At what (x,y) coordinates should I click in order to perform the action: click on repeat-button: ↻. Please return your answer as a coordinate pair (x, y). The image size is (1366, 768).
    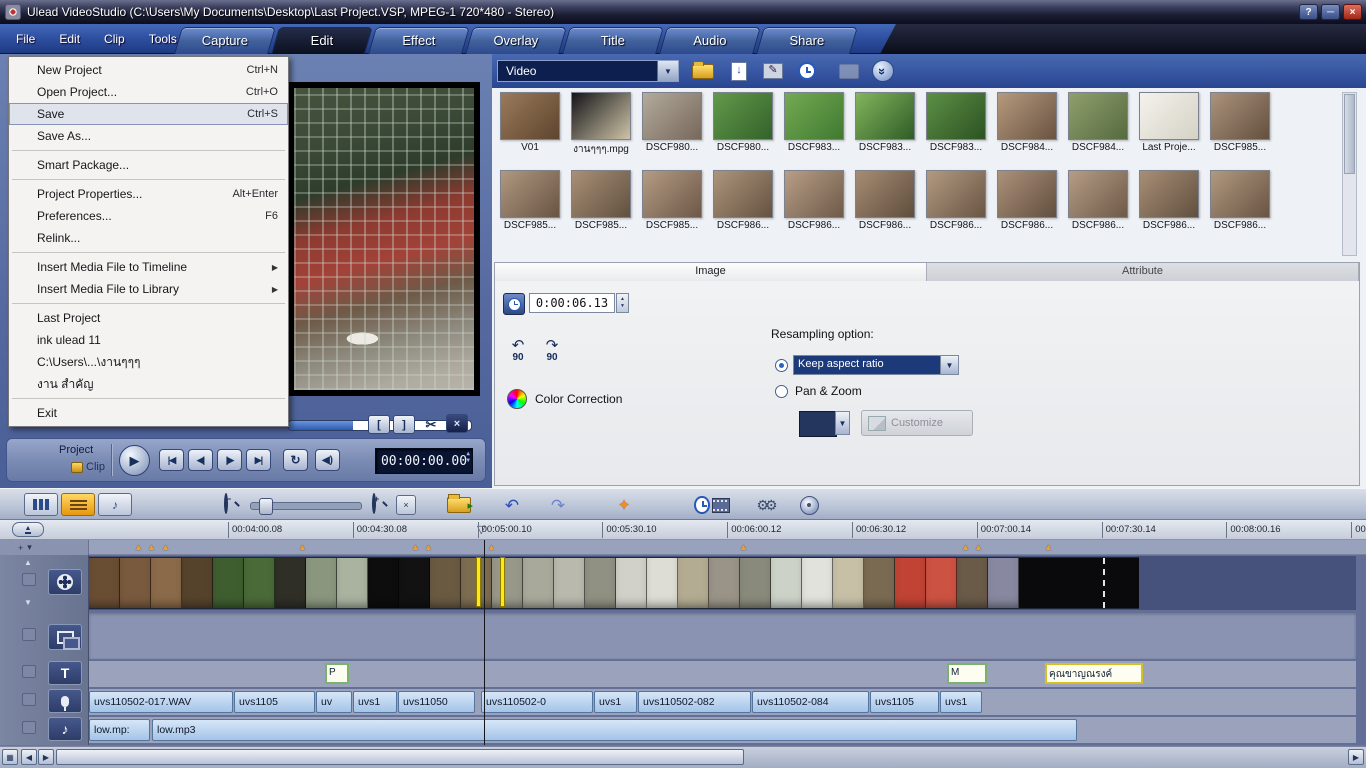
    Looking at the image, I should click on (295, 460).